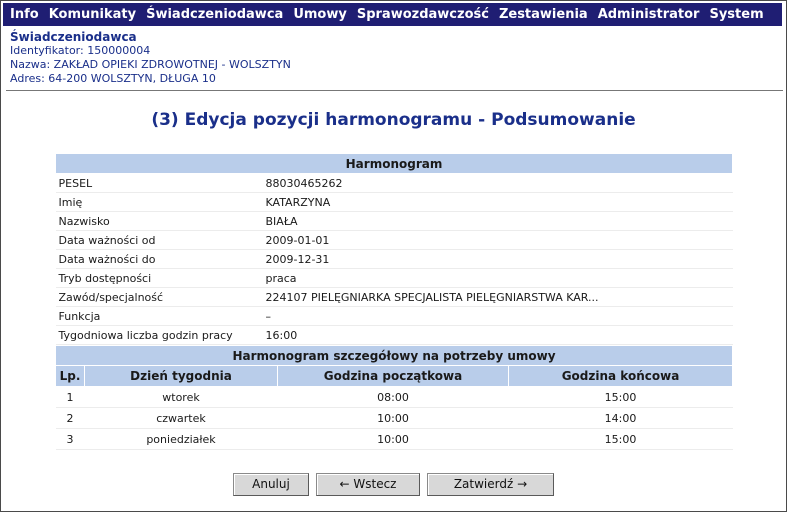 Image resolution: width=787 pixels, height=512 pixels. Describe the element at coordinates (181, 439) in the screenshot. I see `cell-day: poniedziałek` at that location.